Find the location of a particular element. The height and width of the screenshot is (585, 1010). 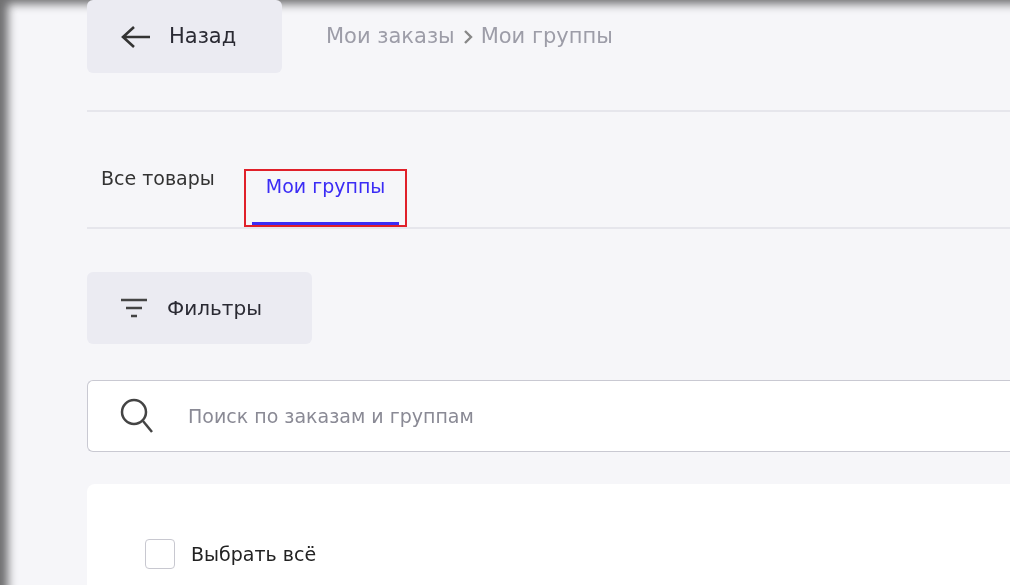

back-button: Назад is located at coordinates (184, 36).